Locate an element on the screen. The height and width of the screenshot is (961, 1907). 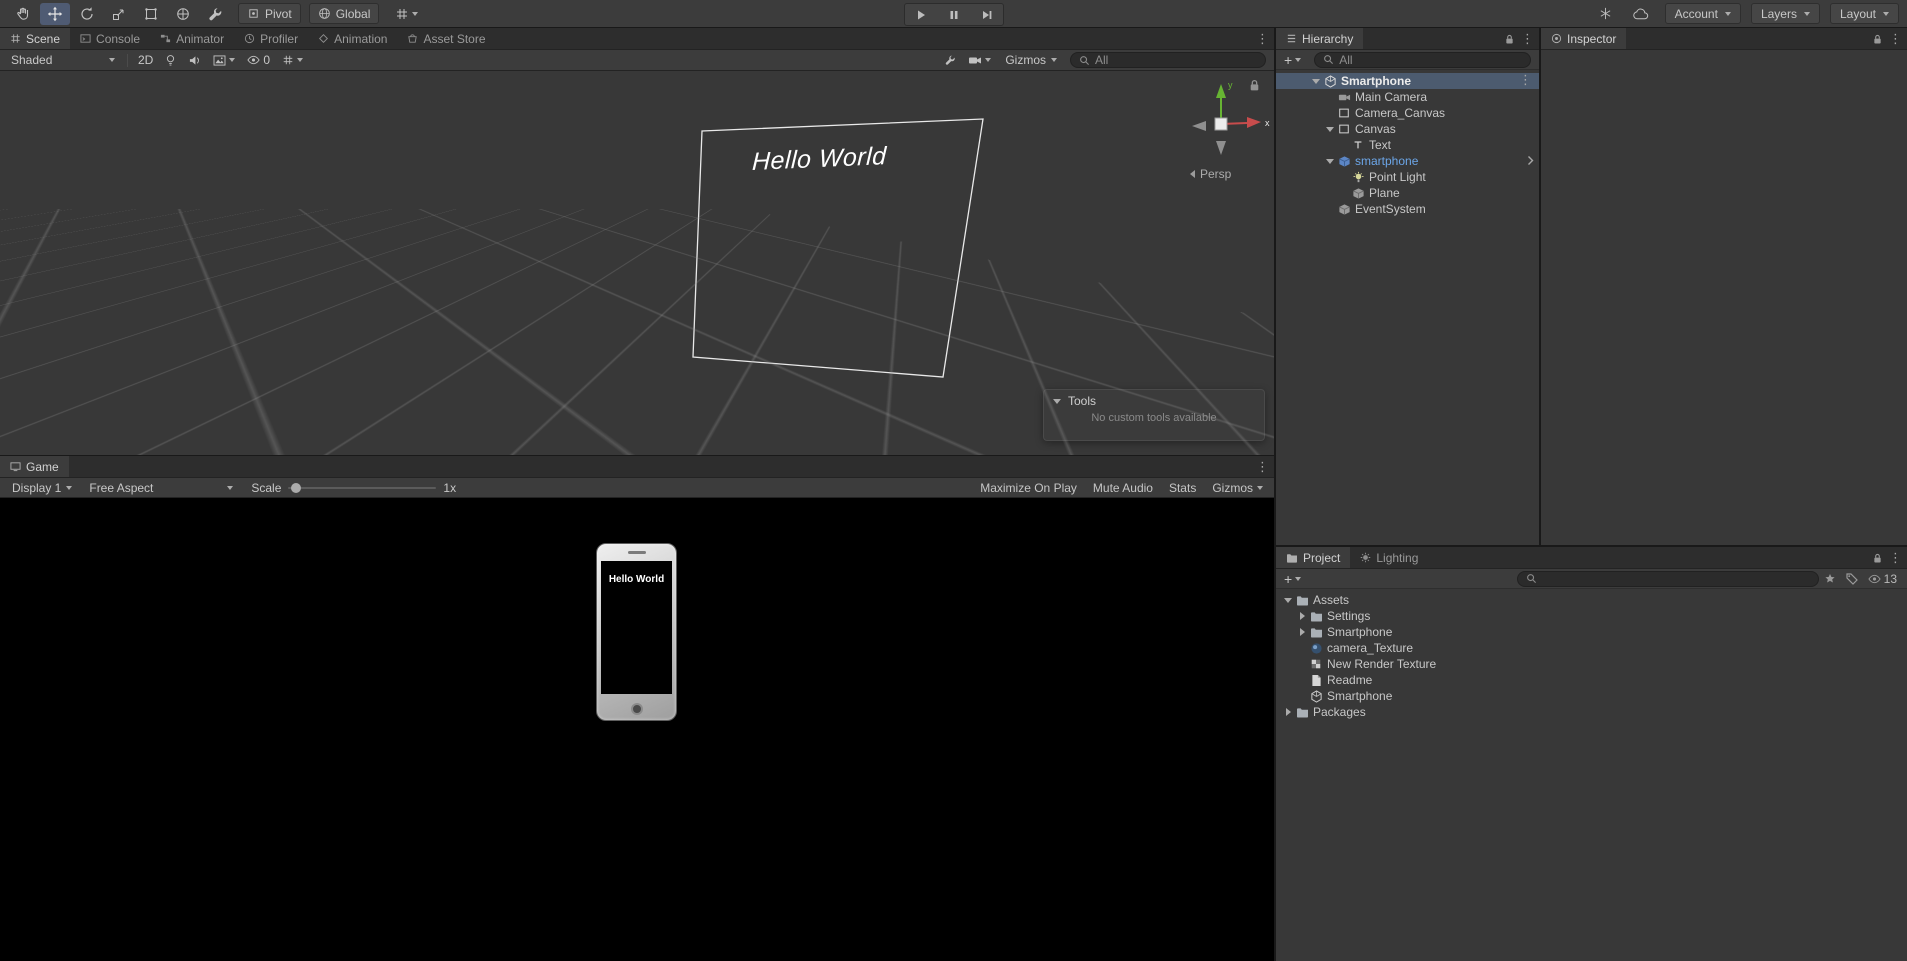
main-toolbar: Pivot Global Account Layers Layout is located at coordinates (953, 14).